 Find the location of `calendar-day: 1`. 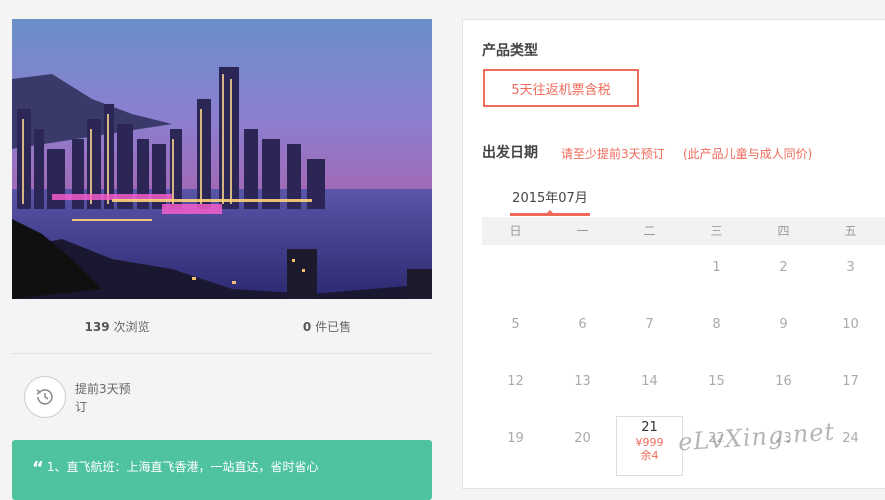

calendar-day: 1 is located at coordinates (716, 267).